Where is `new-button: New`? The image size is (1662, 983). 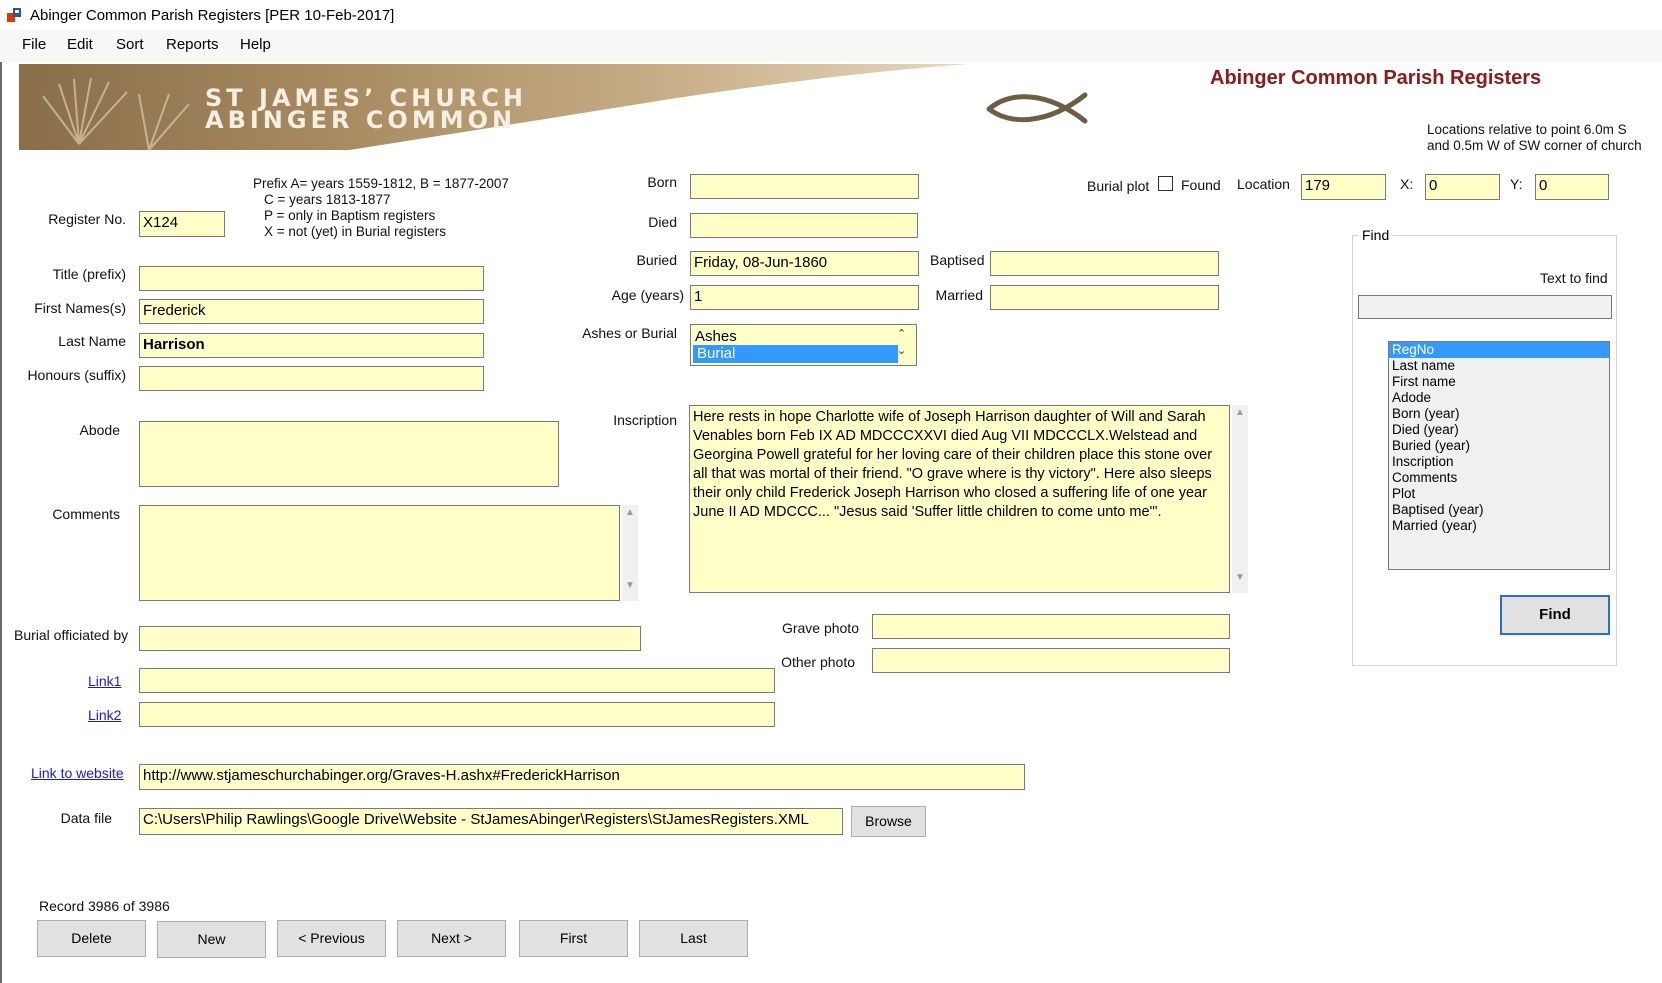 new-button: New is located at coordinates (211, 939).